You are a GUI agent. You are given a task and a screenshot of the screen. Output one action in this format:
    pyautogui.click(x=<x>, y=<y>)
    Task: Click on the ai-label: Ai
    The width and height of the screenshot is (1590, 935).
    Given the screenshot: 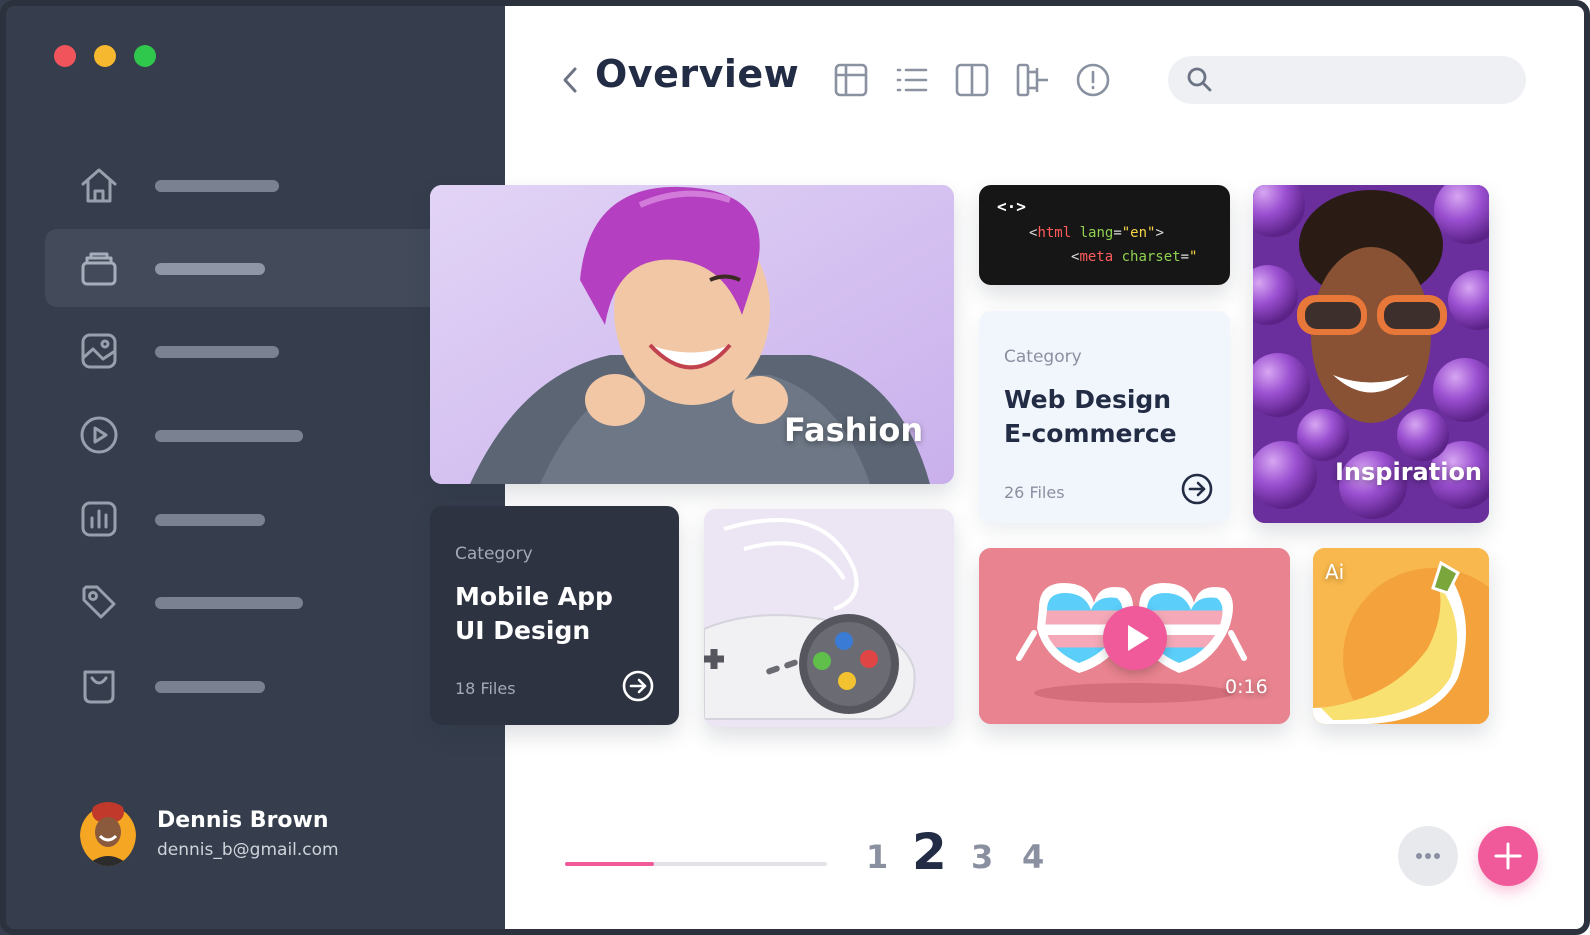 What is the action you would take?
    pyautogui.click(x=1335, y=572)
    